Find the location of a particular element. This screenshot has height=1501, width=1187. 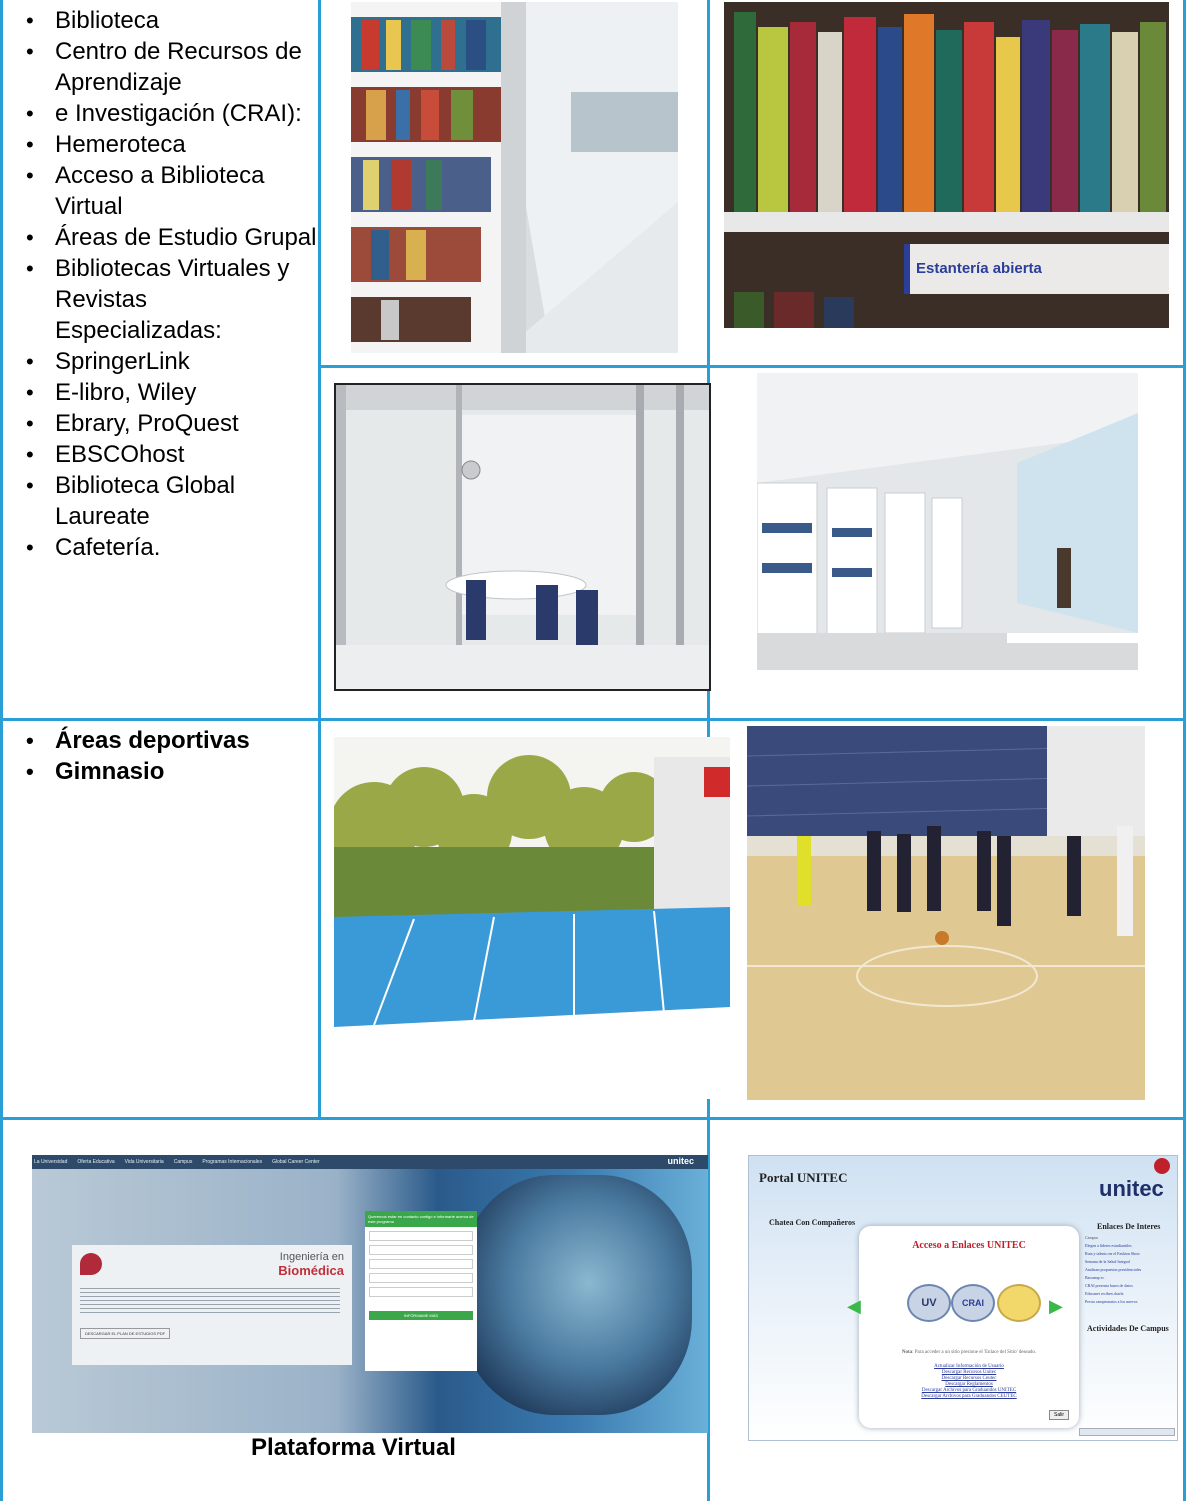

table-border-right is located at coordinates (1184, 750).